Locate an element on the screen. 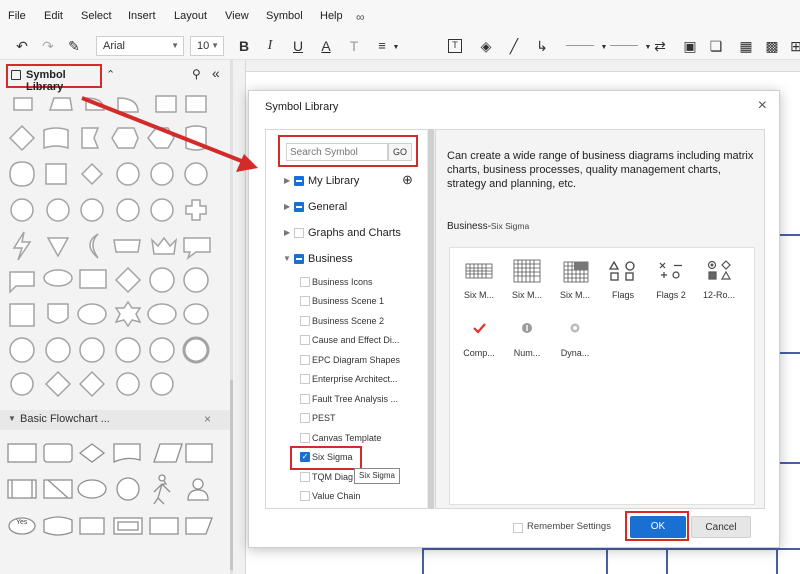 The image size is (800, 574). tree-subitem: Business Icons is located at coordinates (351, 282).